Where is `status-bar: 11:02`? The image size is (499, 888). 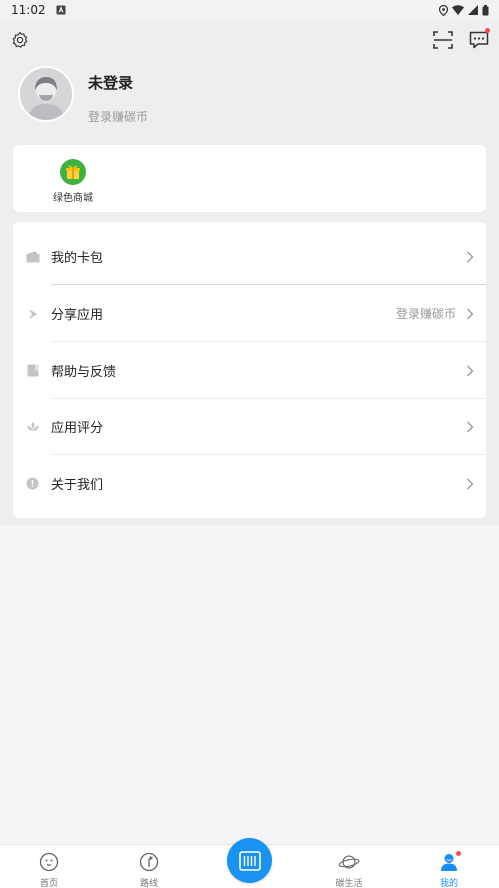
status-bar: 11:02 is located at coordinates (249, 10).